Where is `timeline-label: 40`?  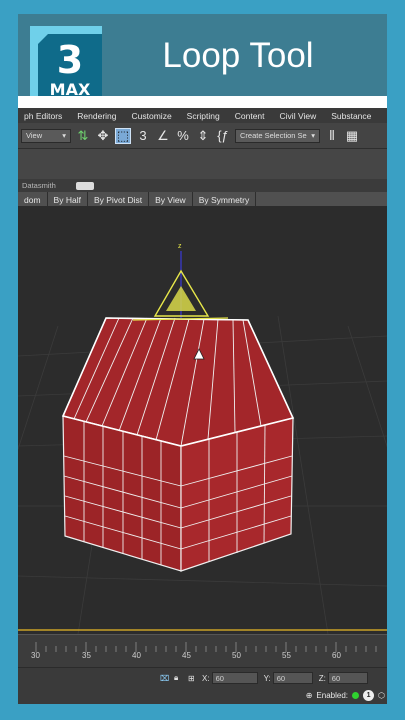 timeline-label: 40 is located at coordinates (136, 655).